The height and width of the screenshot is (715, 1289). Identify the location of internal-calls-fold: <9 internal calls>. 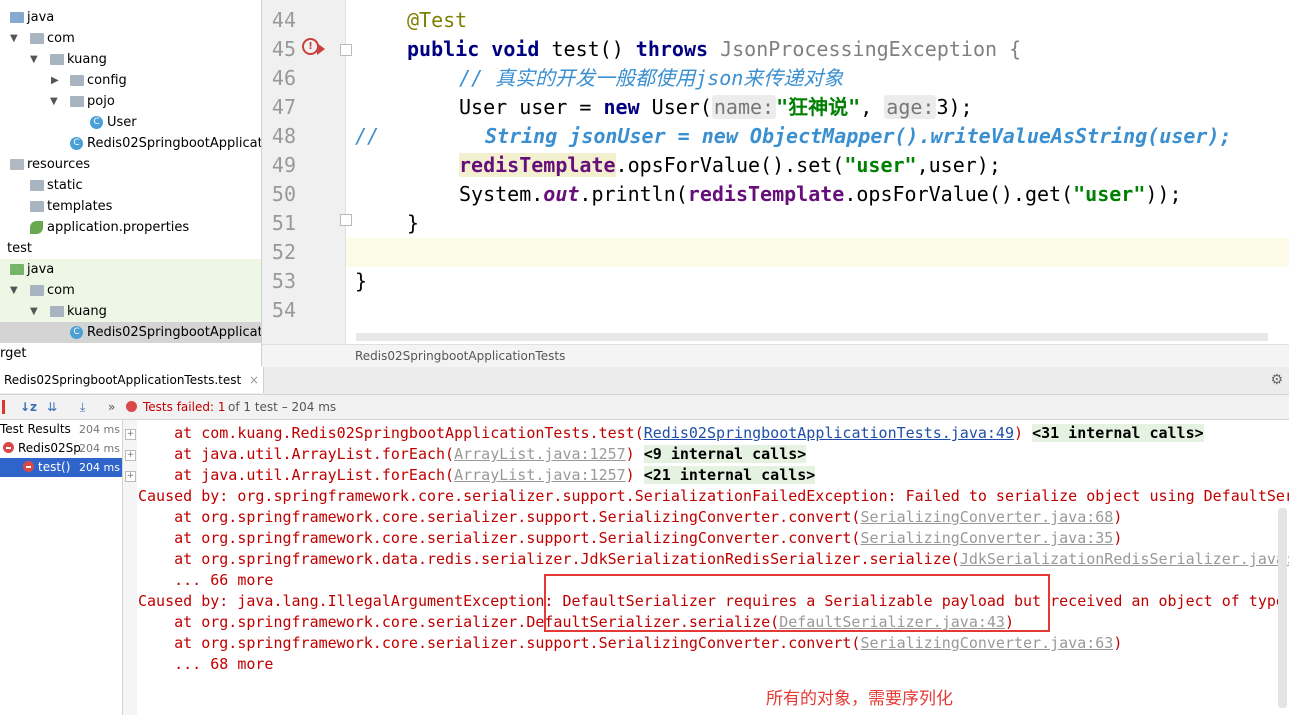
(725, 454).